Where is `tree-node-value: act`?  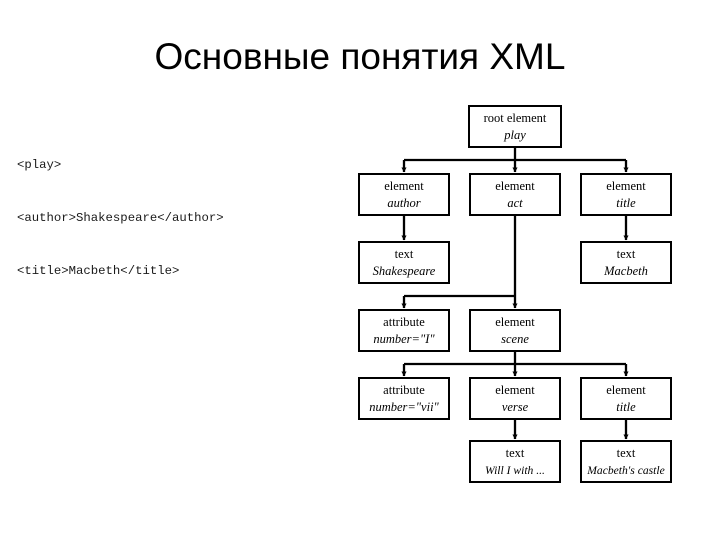 tree-node-value: act is located at coordinates (515, 202).